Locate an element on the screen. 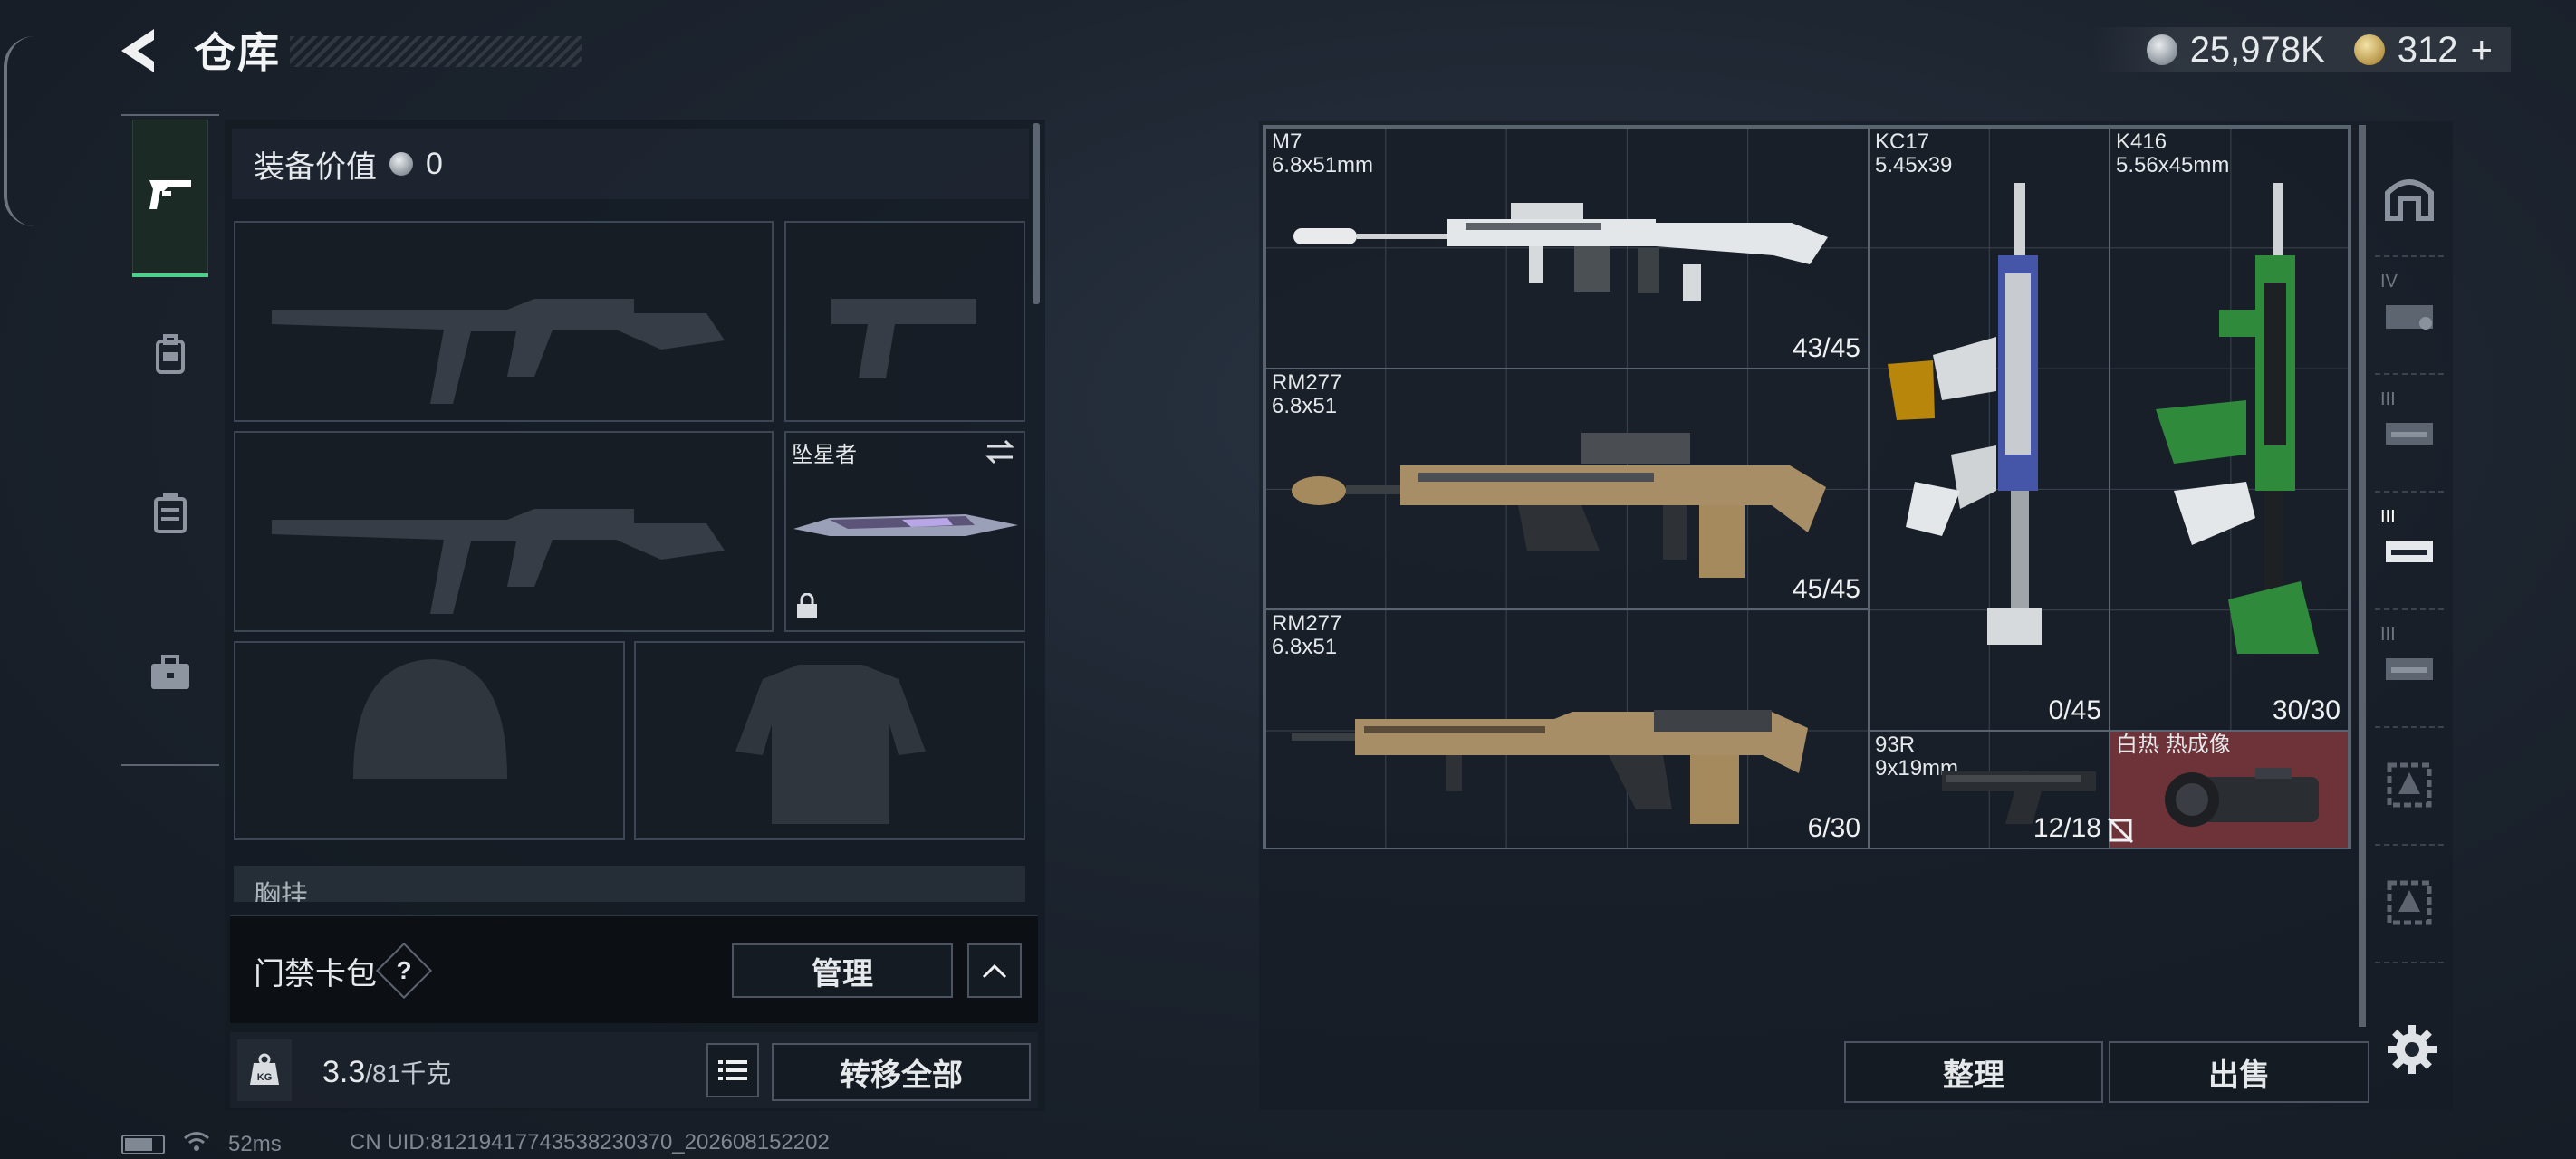 This screenshot has width=2576, height=1159. title-decoration is located at coordinates (436, 51).